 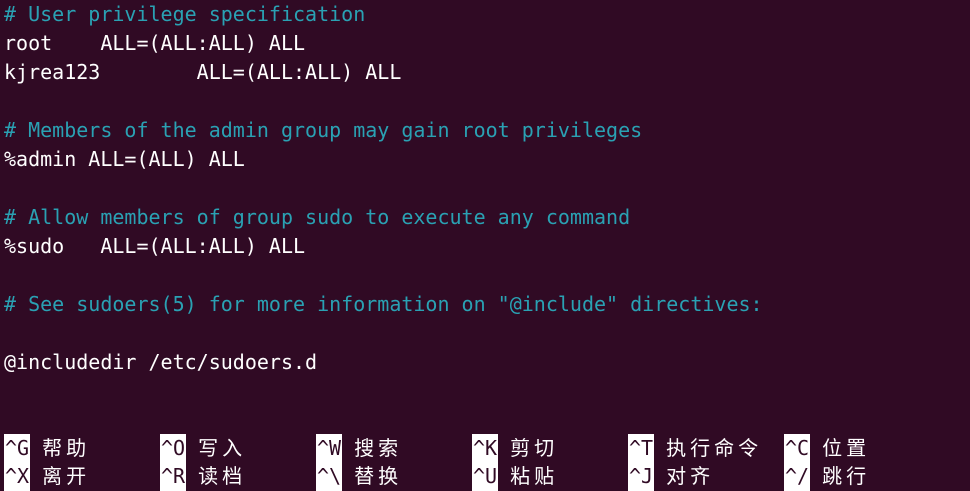 What do you see at coordinates (714, 448) in the screenshot?
I see `shortcut-label: 执行命令` at bounding box center [714, 448].